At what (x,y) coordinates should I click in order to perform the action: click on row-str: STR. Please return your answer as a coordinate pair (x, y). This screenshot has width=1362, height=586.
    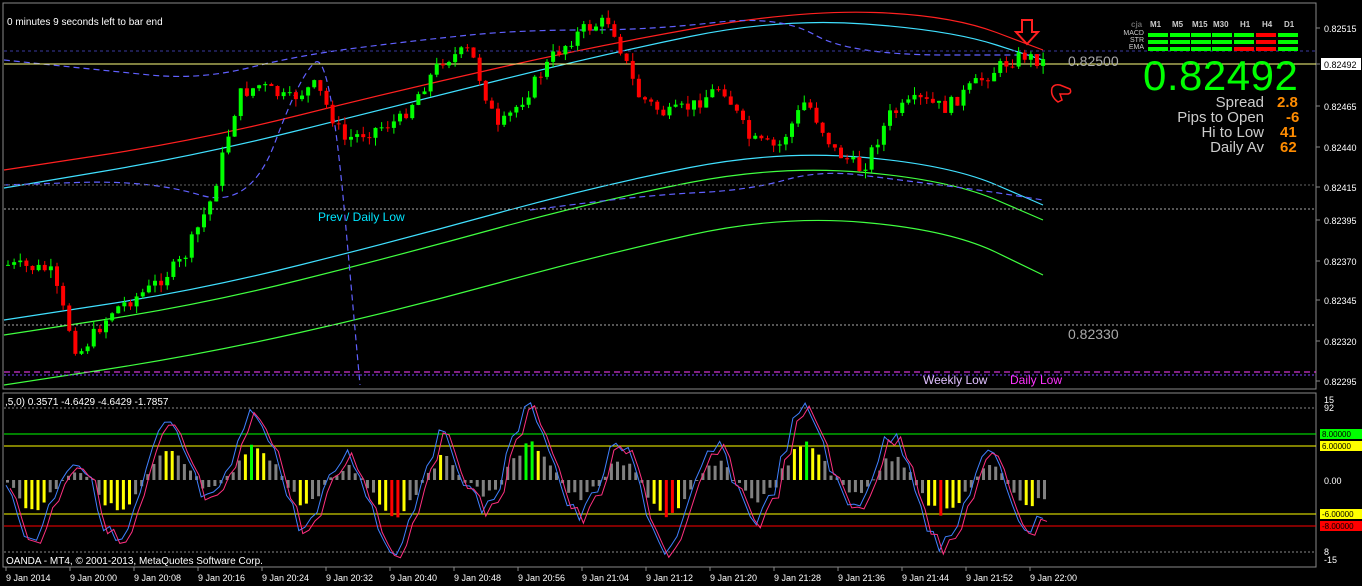
    Looking at the image, I should click on (1137, 40).